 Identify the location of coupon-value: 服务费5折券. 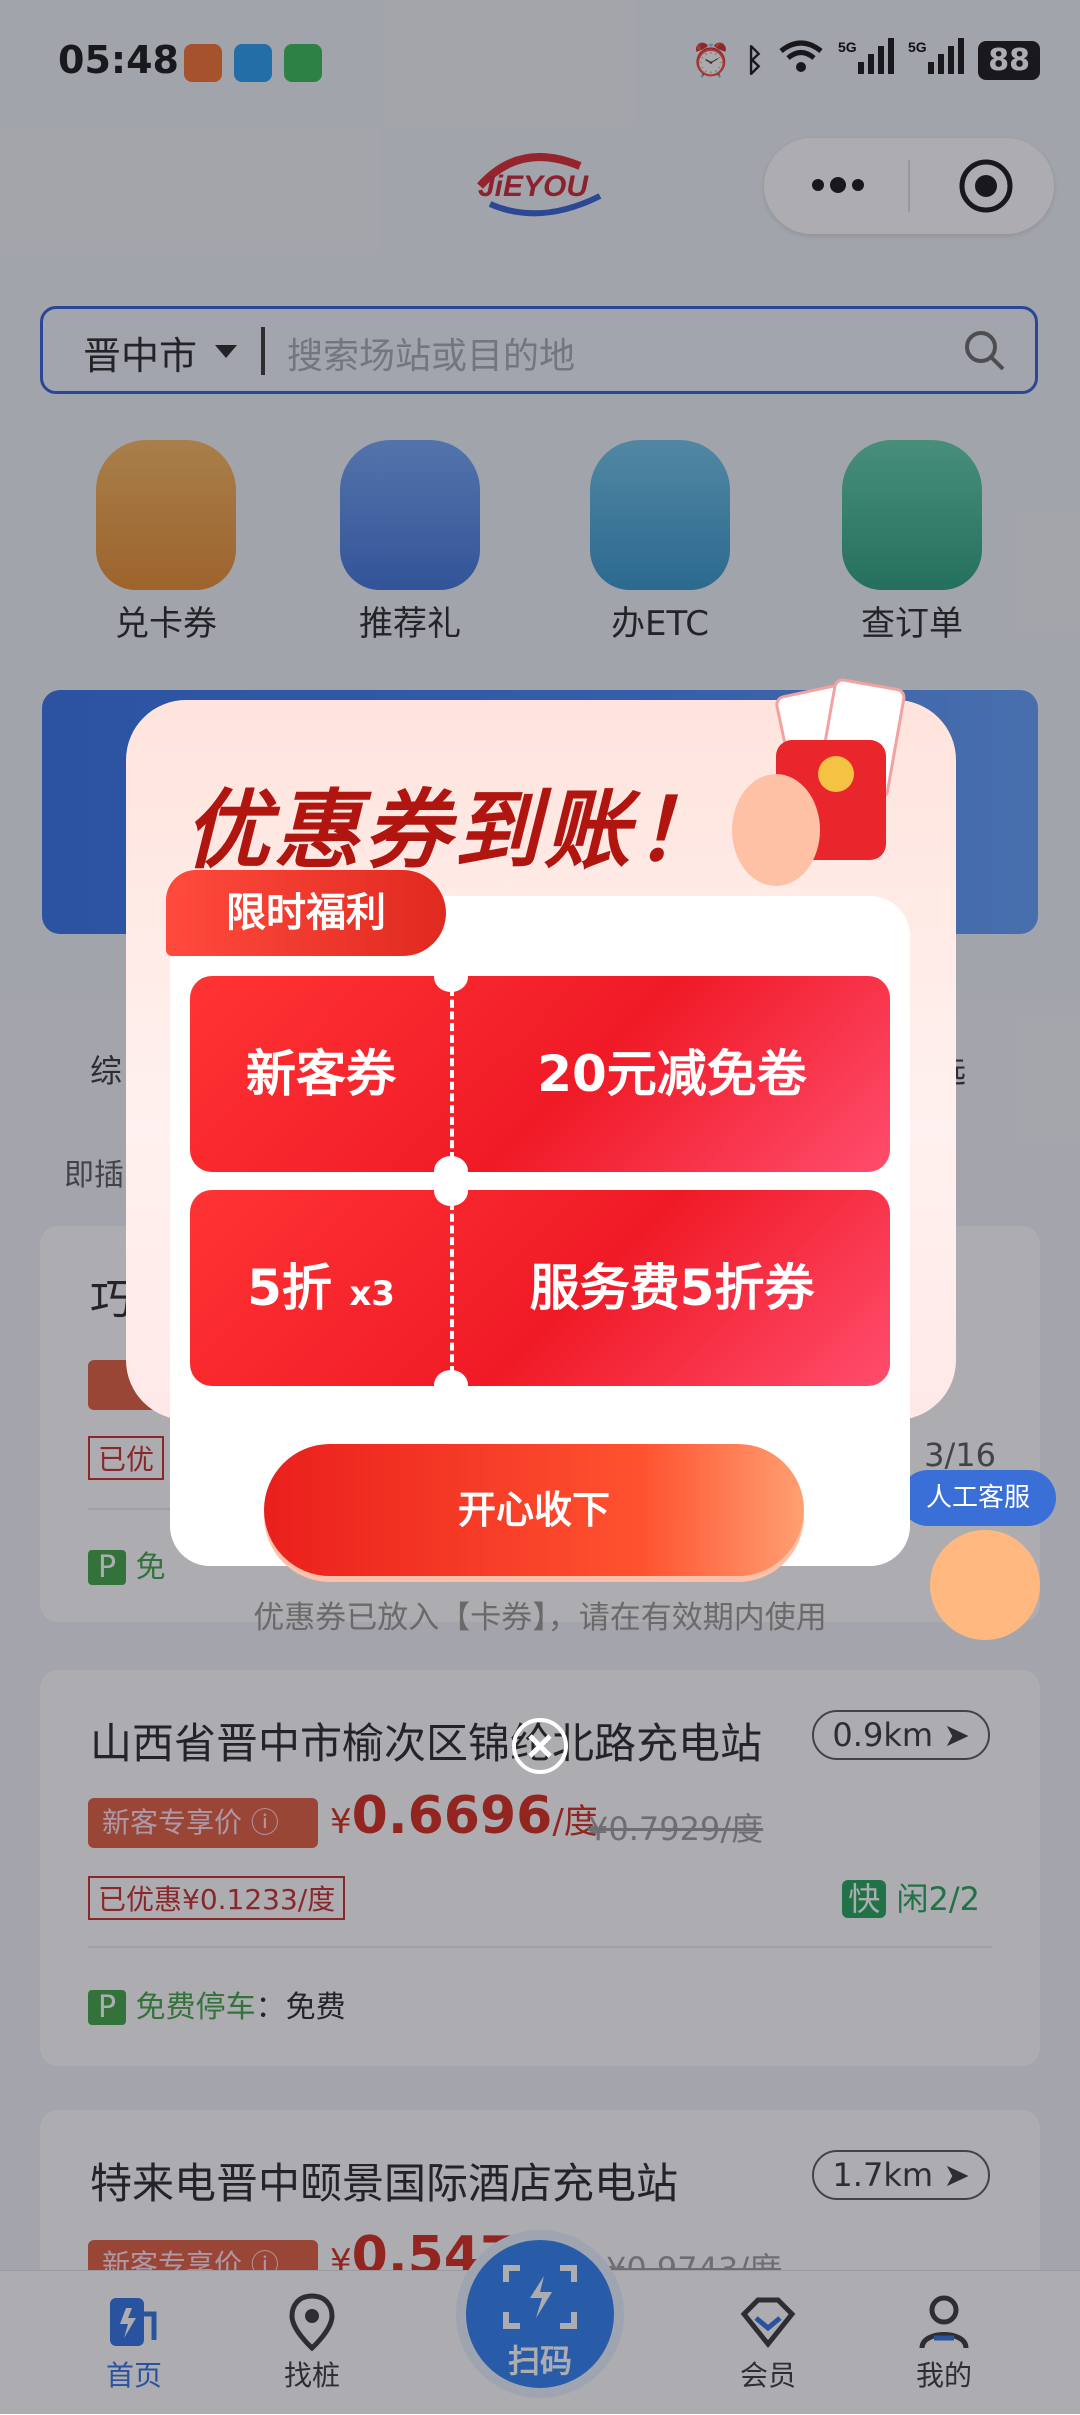
(672, 1288).